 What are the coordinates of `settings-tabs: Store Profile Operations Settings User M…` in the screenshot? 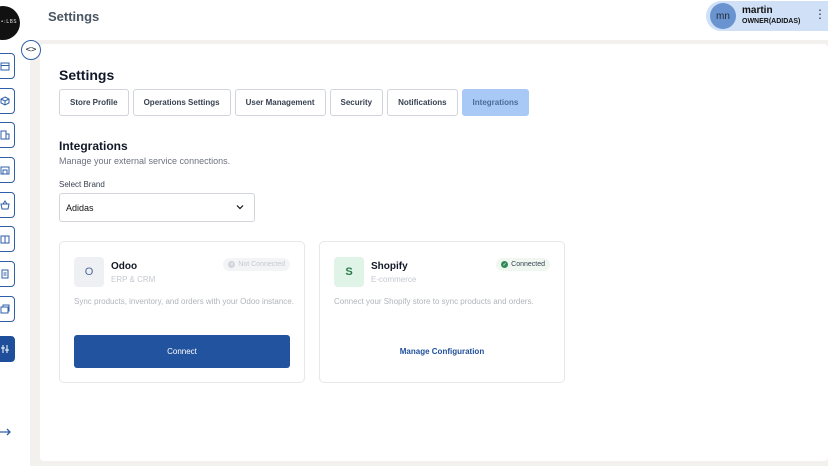 It's located at (294, 102).